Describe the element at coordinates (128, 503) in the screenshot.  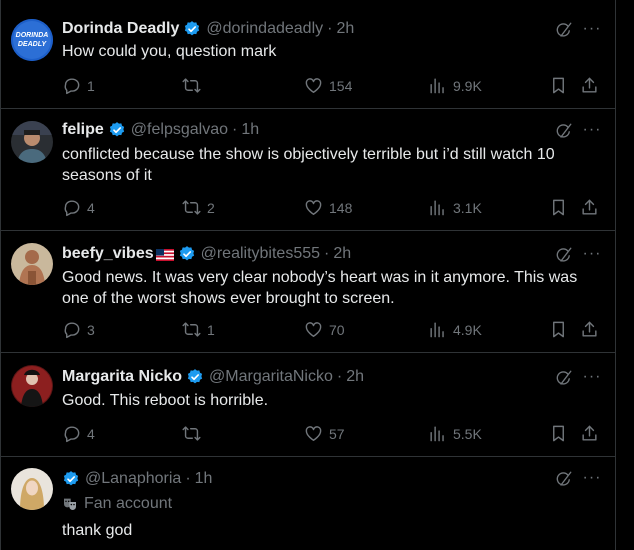
I see `sublabel-text: Fan account` at that location.